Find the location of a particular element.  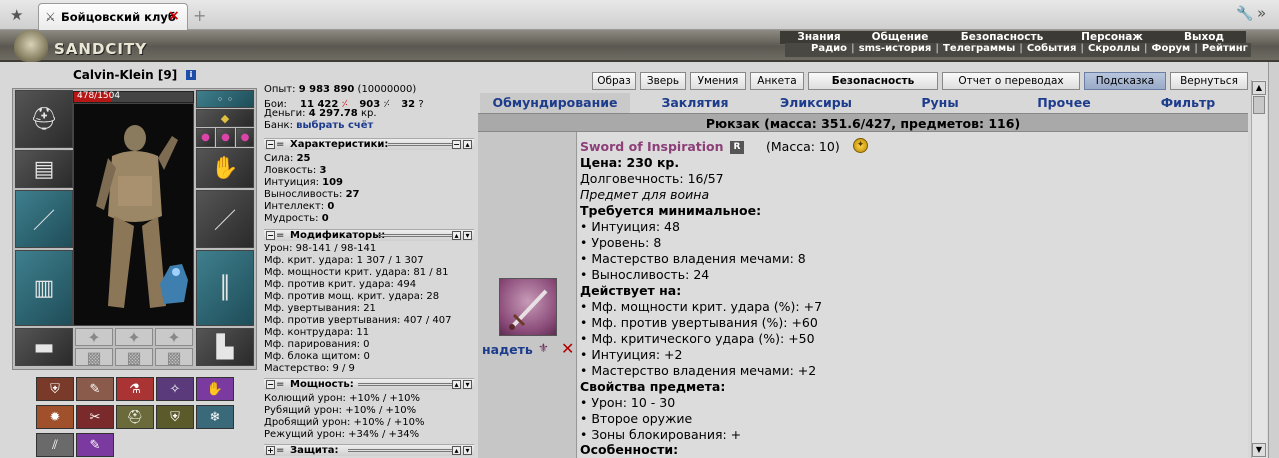

stat-row: Сила: 25 is located at coordinates (287, 158).